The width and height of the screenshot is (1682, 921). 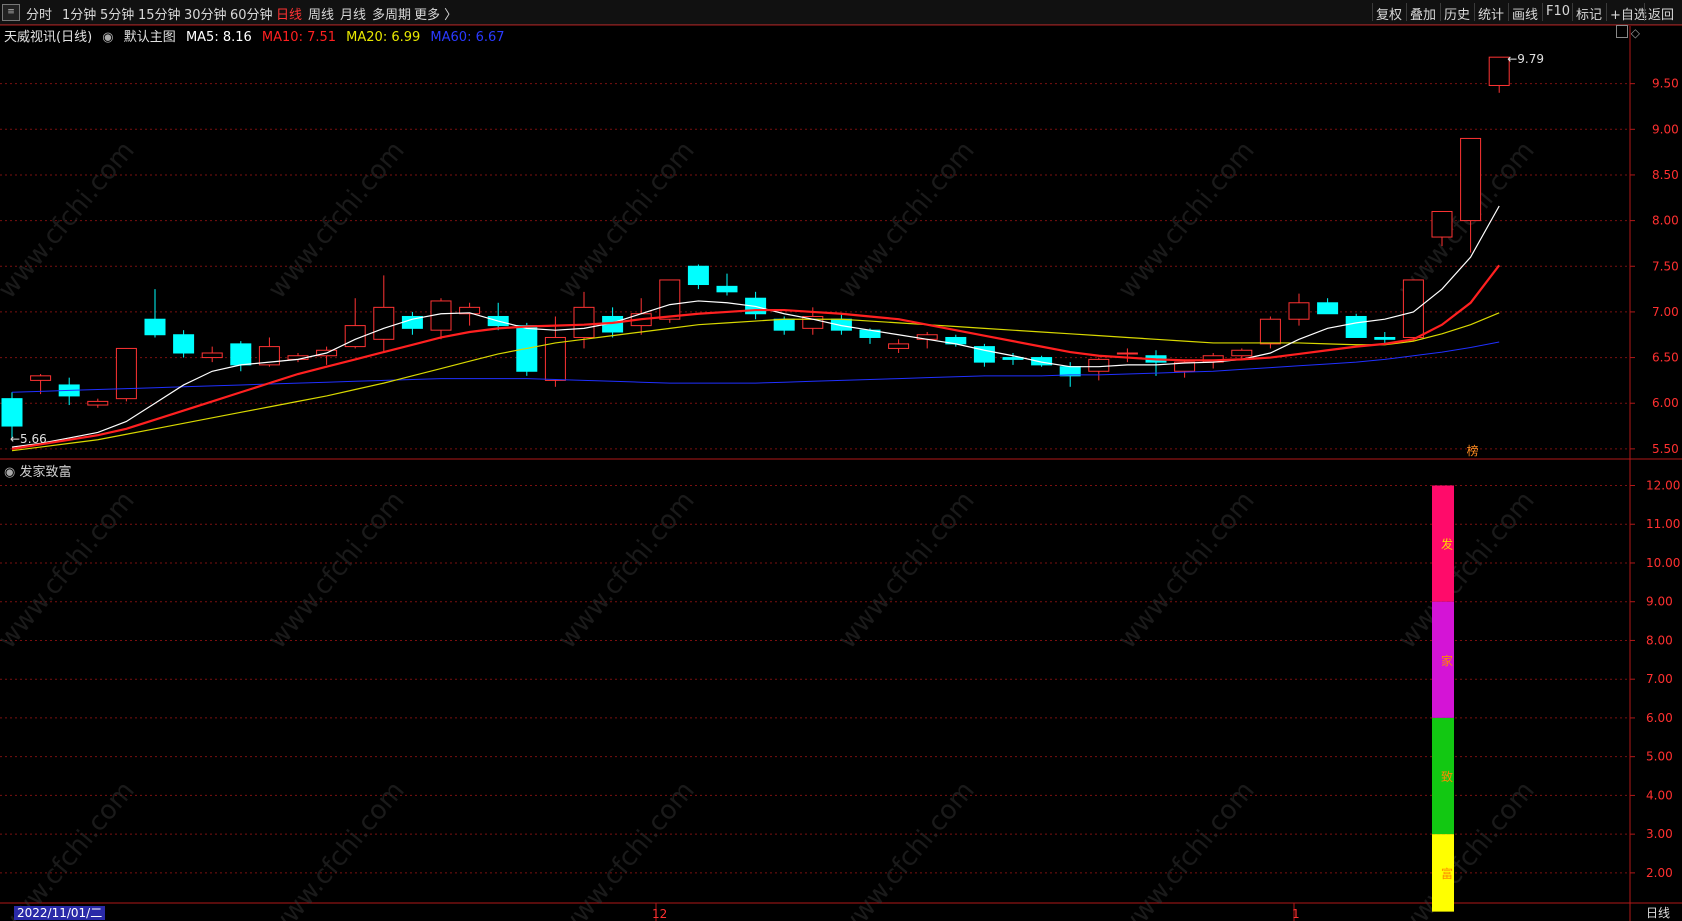 I want to click on indicator-tick-label: 2.00, so click(x=1659, y=873).